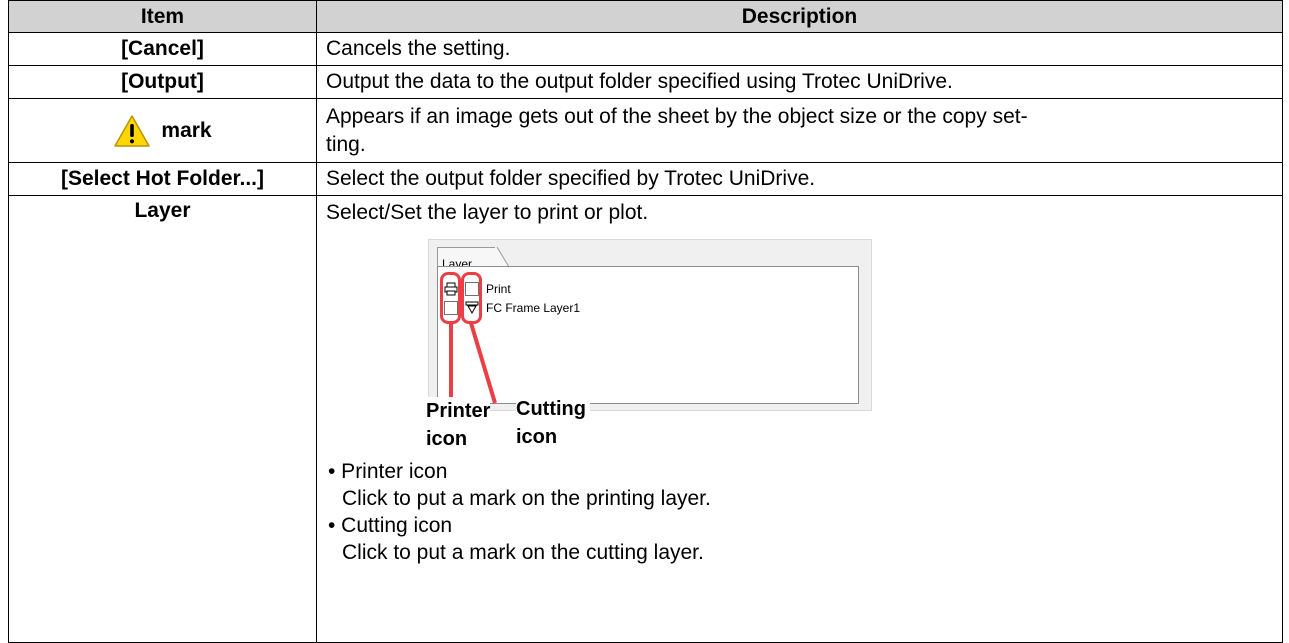 The height and width of the screenshot is (643, 1289). What do you see at coordinates (467, 259) in the screenshot?
I see `tab-layer: Layer` at bounding box center [467, 259].